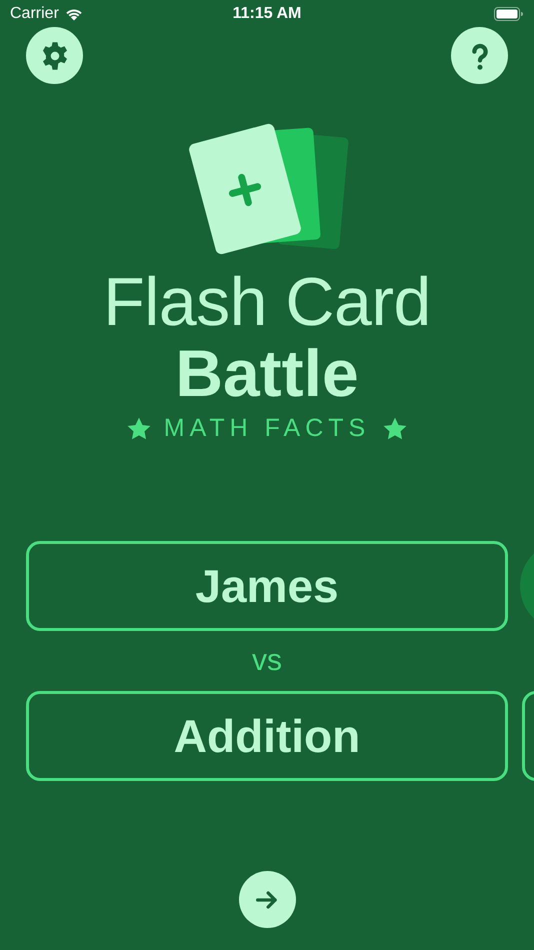  What do you see at coordinates (267, 661) in the screenshot?
I see `versus-label: vs` at bounding box center [267, 661].